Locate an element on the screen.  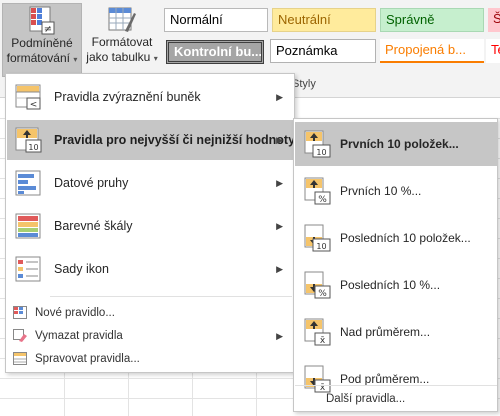
style-good: Správně is located at coordinates (432, 20).